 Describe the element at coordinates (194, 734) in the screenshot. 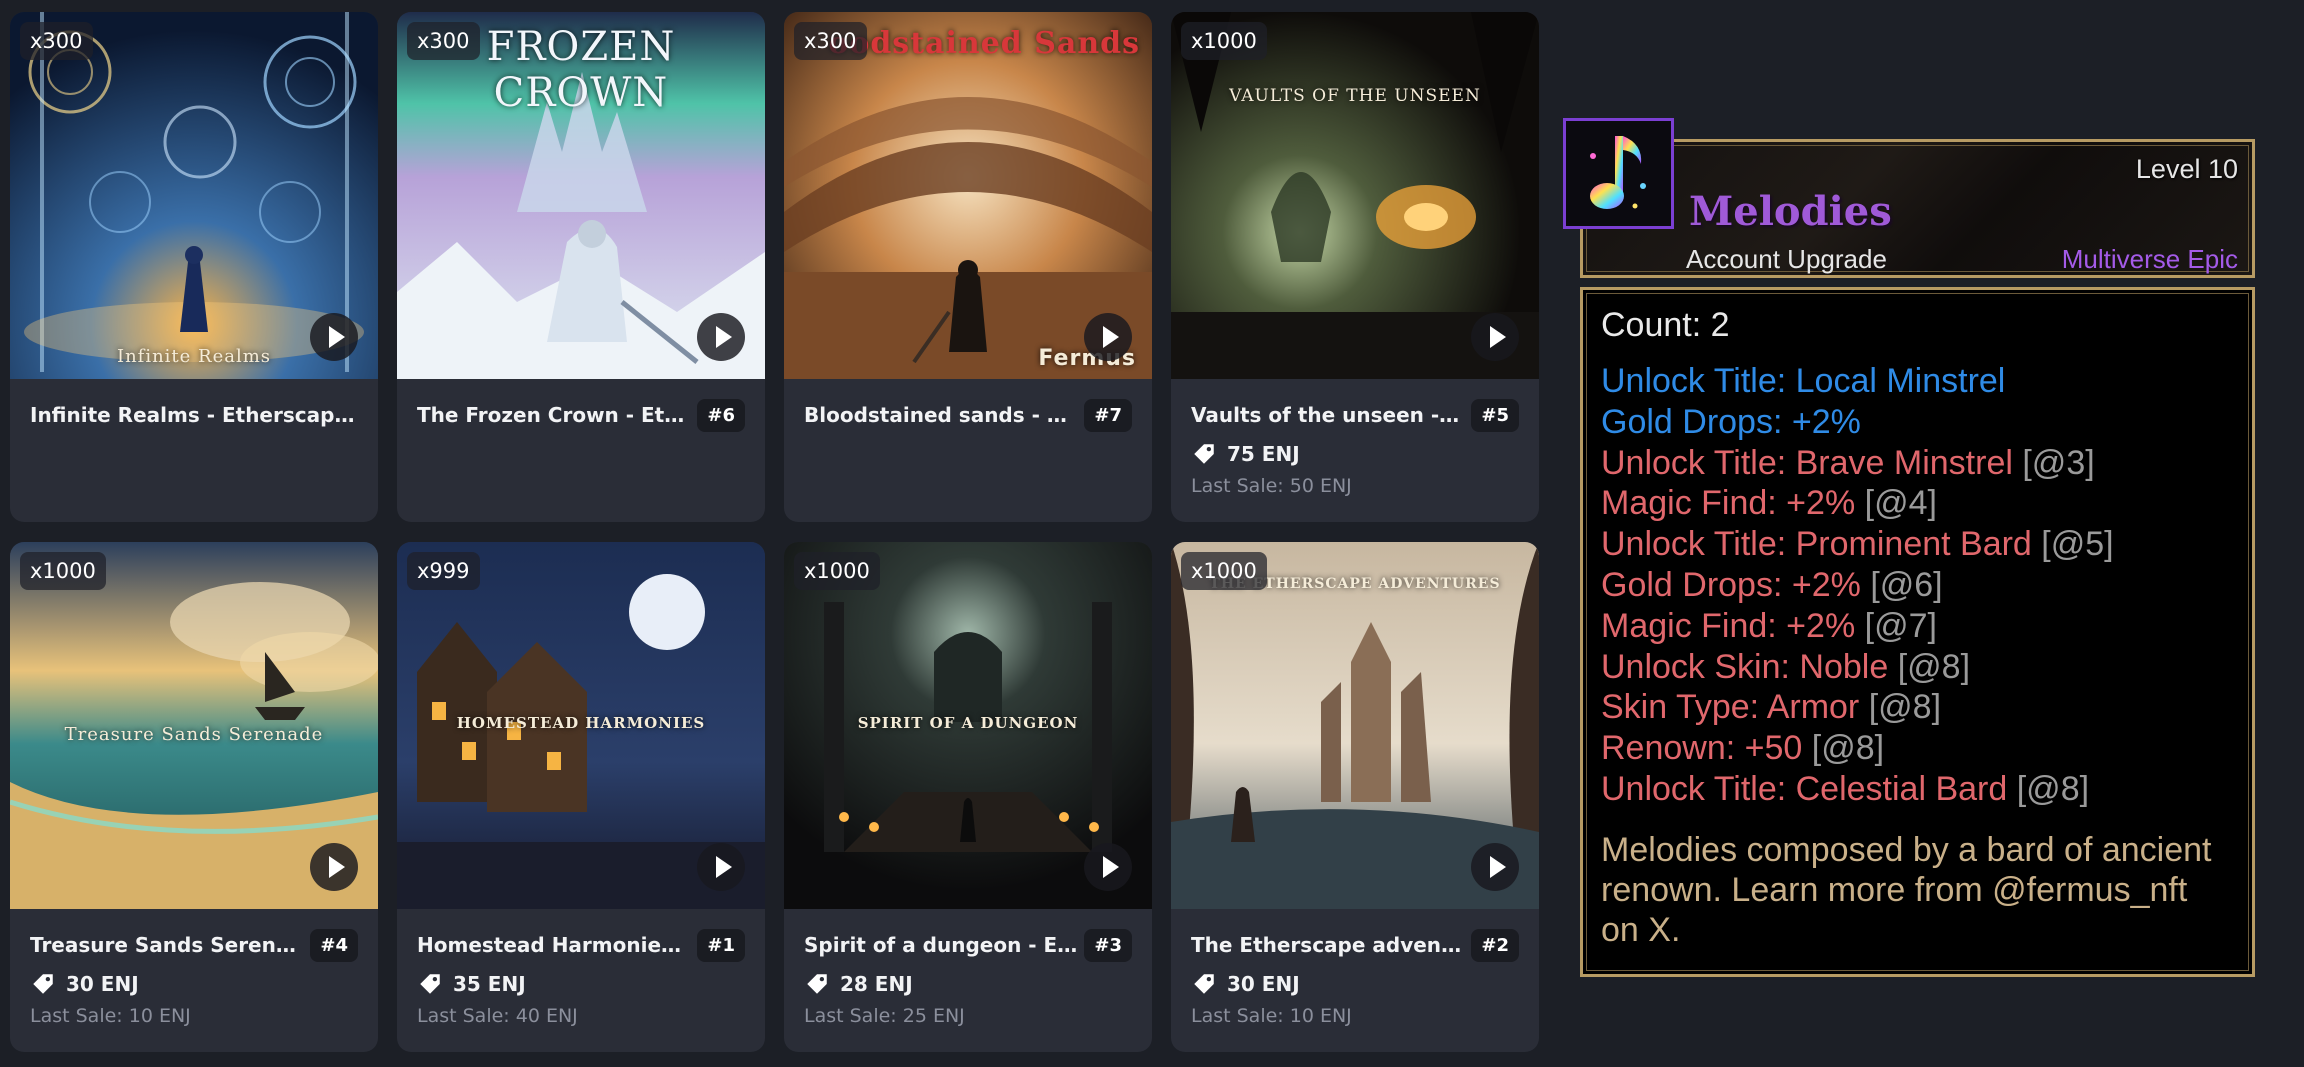

I see `artwork-title: Treasure Sands Serenade` at that location.